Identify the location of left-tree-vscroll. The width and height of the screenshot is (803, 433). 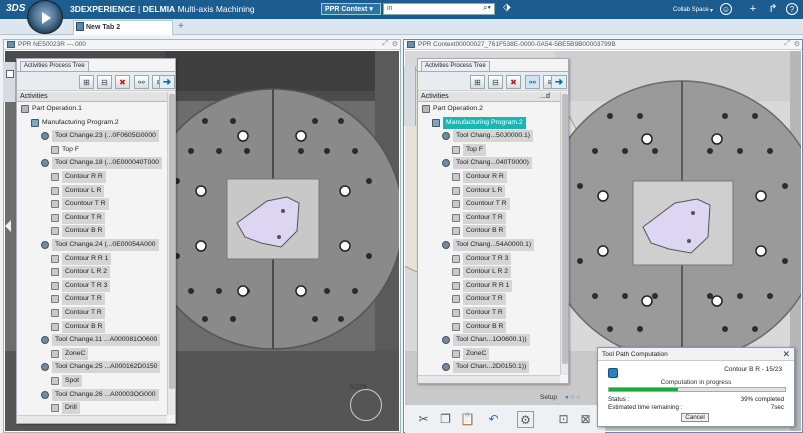
(171, 253).